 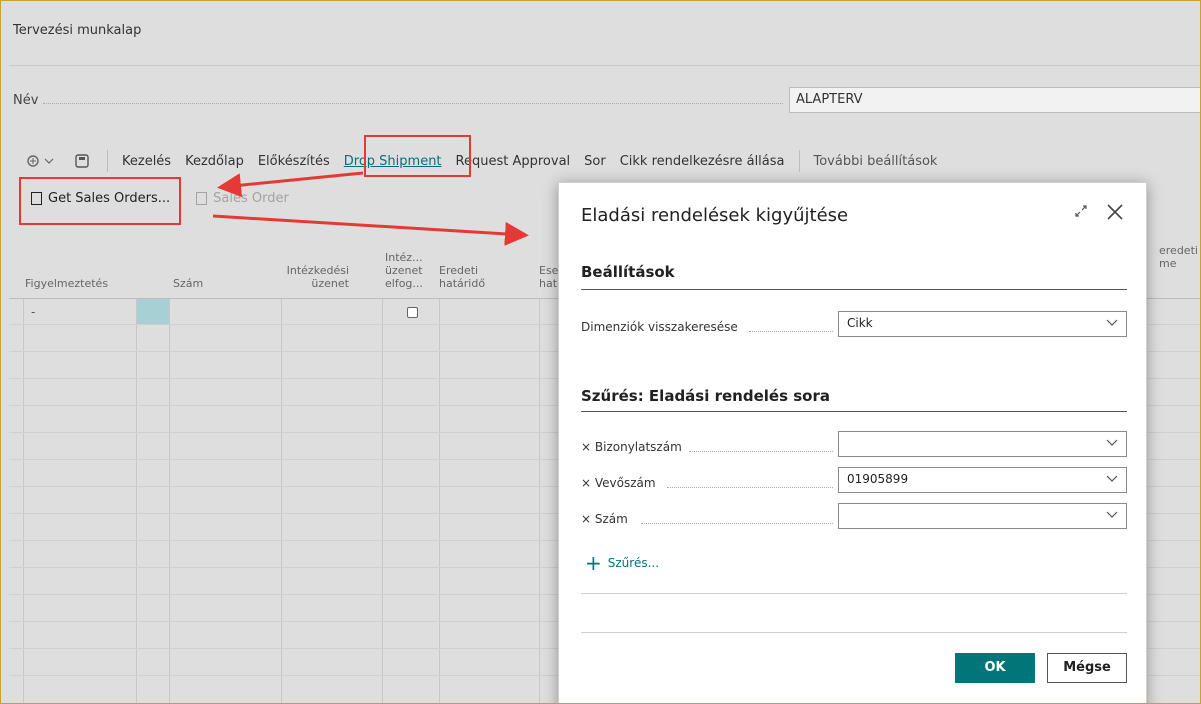 I want to click on filter-label-customer-no: Vevőszám, so click(x=625, y=483).